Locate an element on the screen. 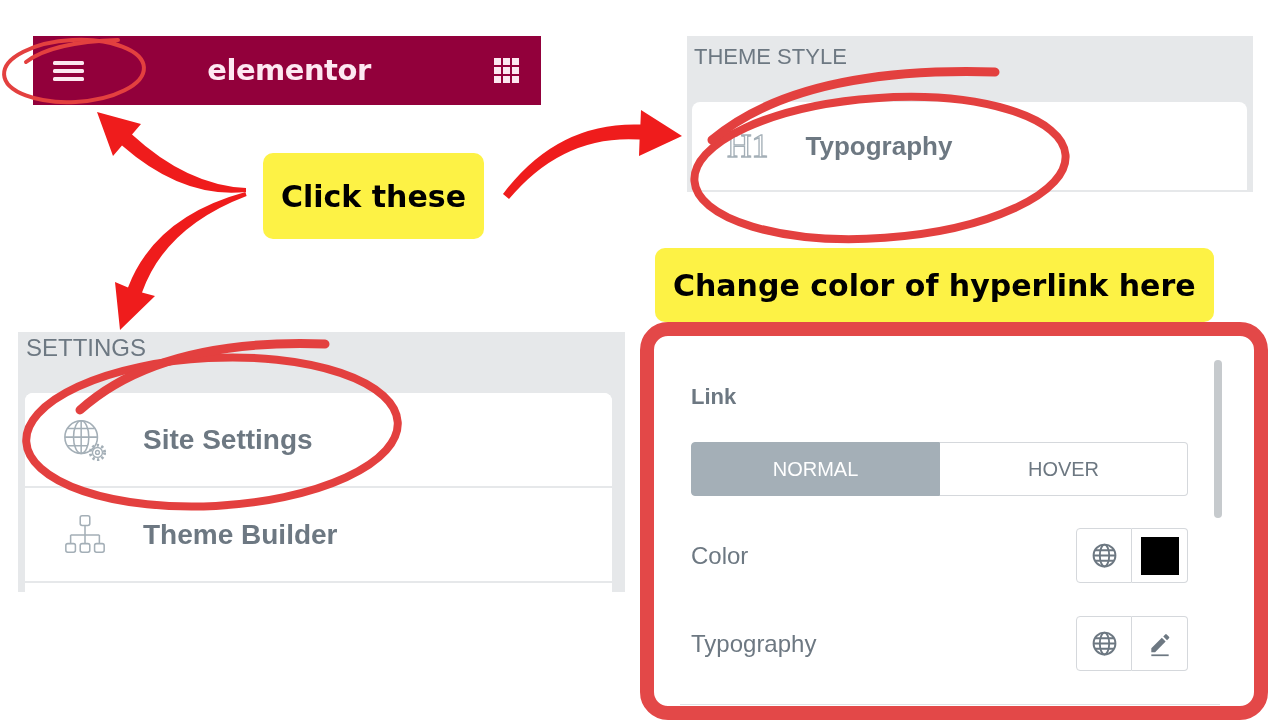 The width and height of the screenshot is (1280, 720). section-heading: THEME STYLE is located at coordinates (770, 57).